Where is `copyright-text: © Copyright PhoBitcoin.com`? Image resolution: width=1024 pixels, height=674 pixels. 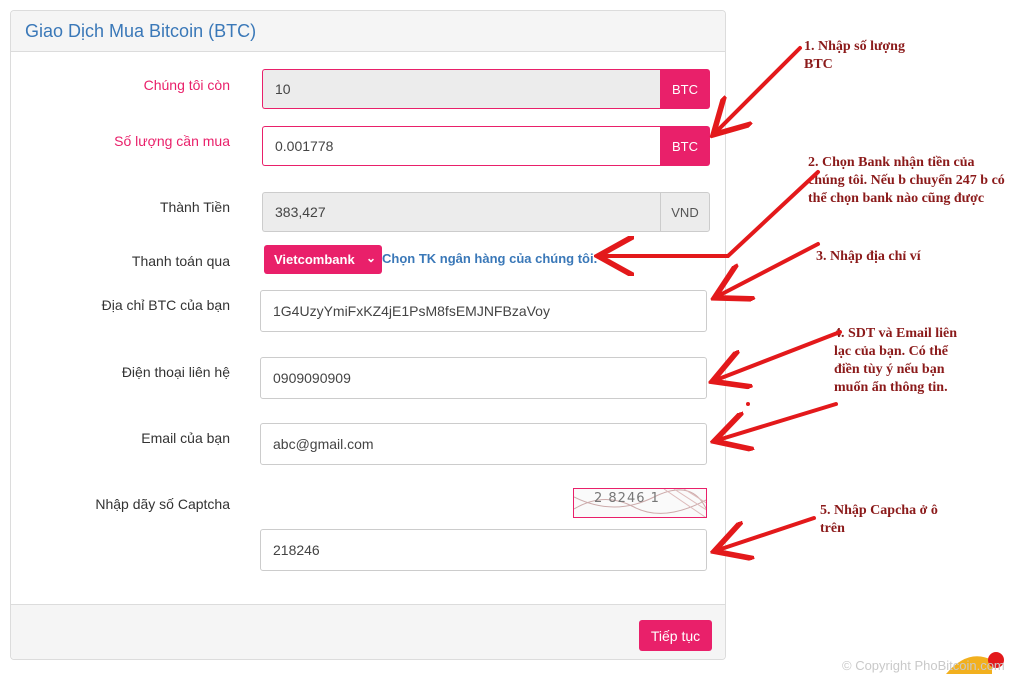
copyright-text: © Copyright PhoBitcoin.com is located at coordinates (923, 665).